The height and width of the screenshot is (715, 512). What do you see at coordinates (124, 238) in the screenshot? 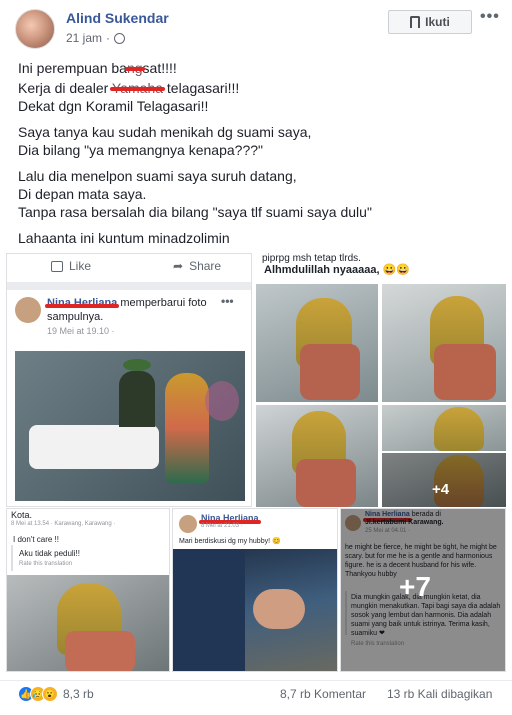
I see `post-line-9: Lahaanta ini kuntum minadzolimin` at bounding box center [124, 238].